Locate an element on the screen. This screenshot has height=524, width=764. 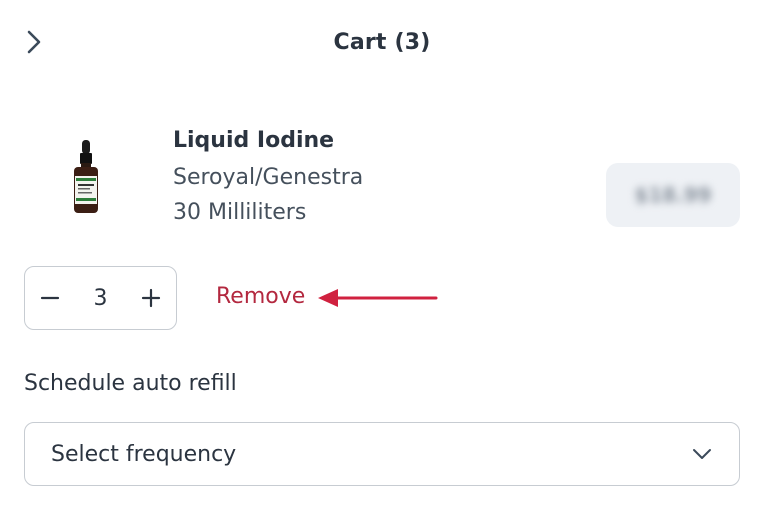
product-name: Liquid Iodine is located at coordinates (253, 140).